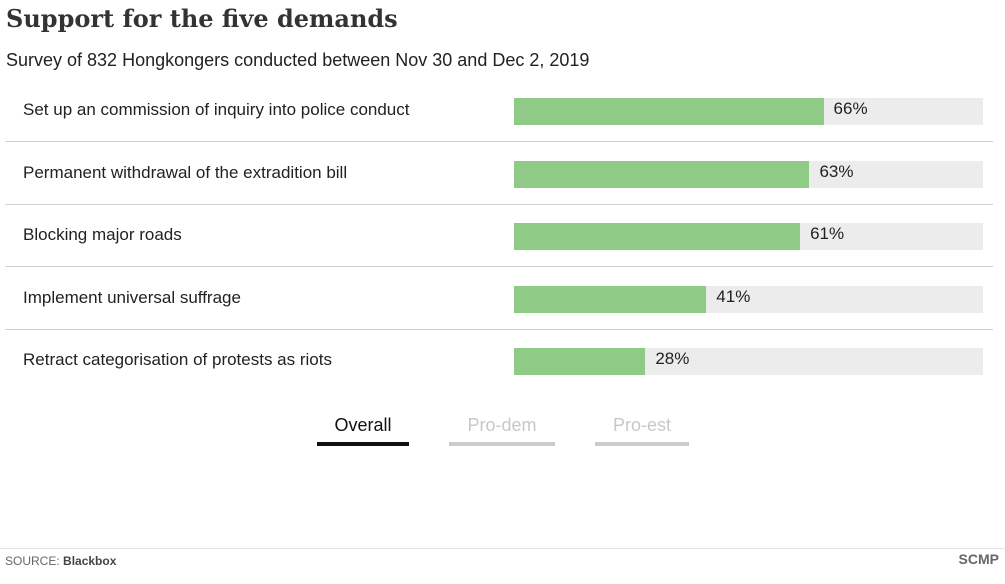 The height and width of the screenshot is (584, 1005). What do you see at coordinates (672, 358) in the screenshot?
I see `data-label: 28%` at bounding box center [672, 358].